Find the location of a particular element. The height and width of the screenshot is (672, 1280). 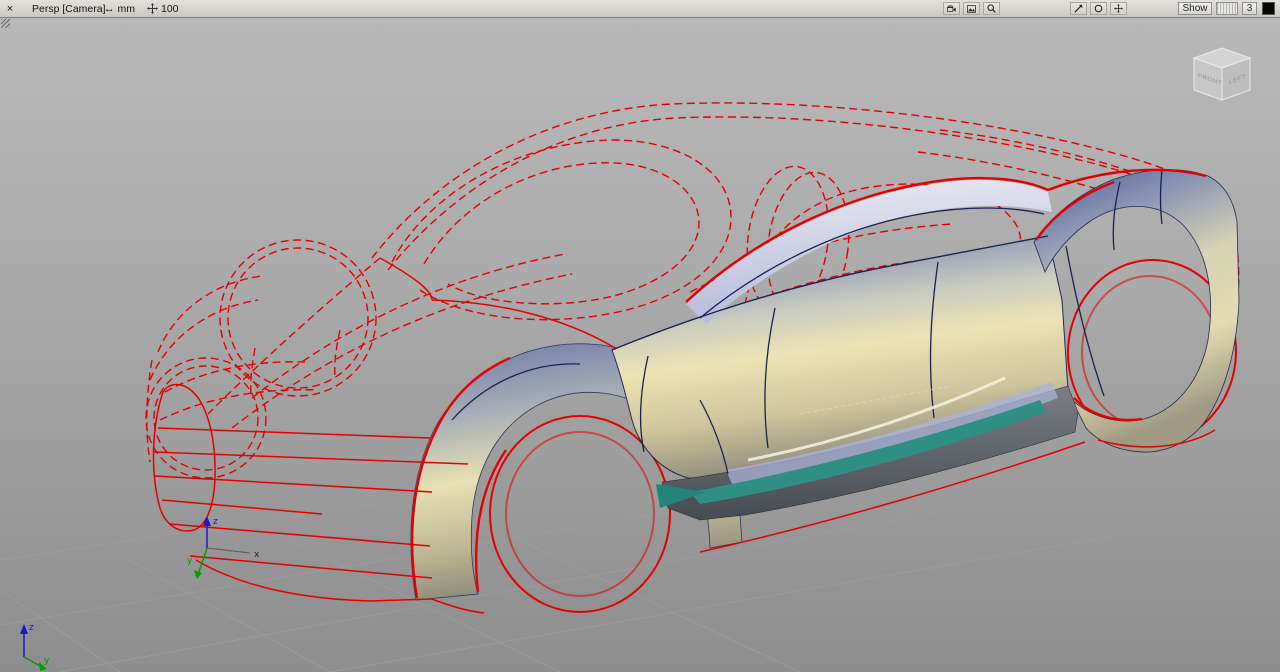

y-axis-label: y is located at coordinates (190, 561).